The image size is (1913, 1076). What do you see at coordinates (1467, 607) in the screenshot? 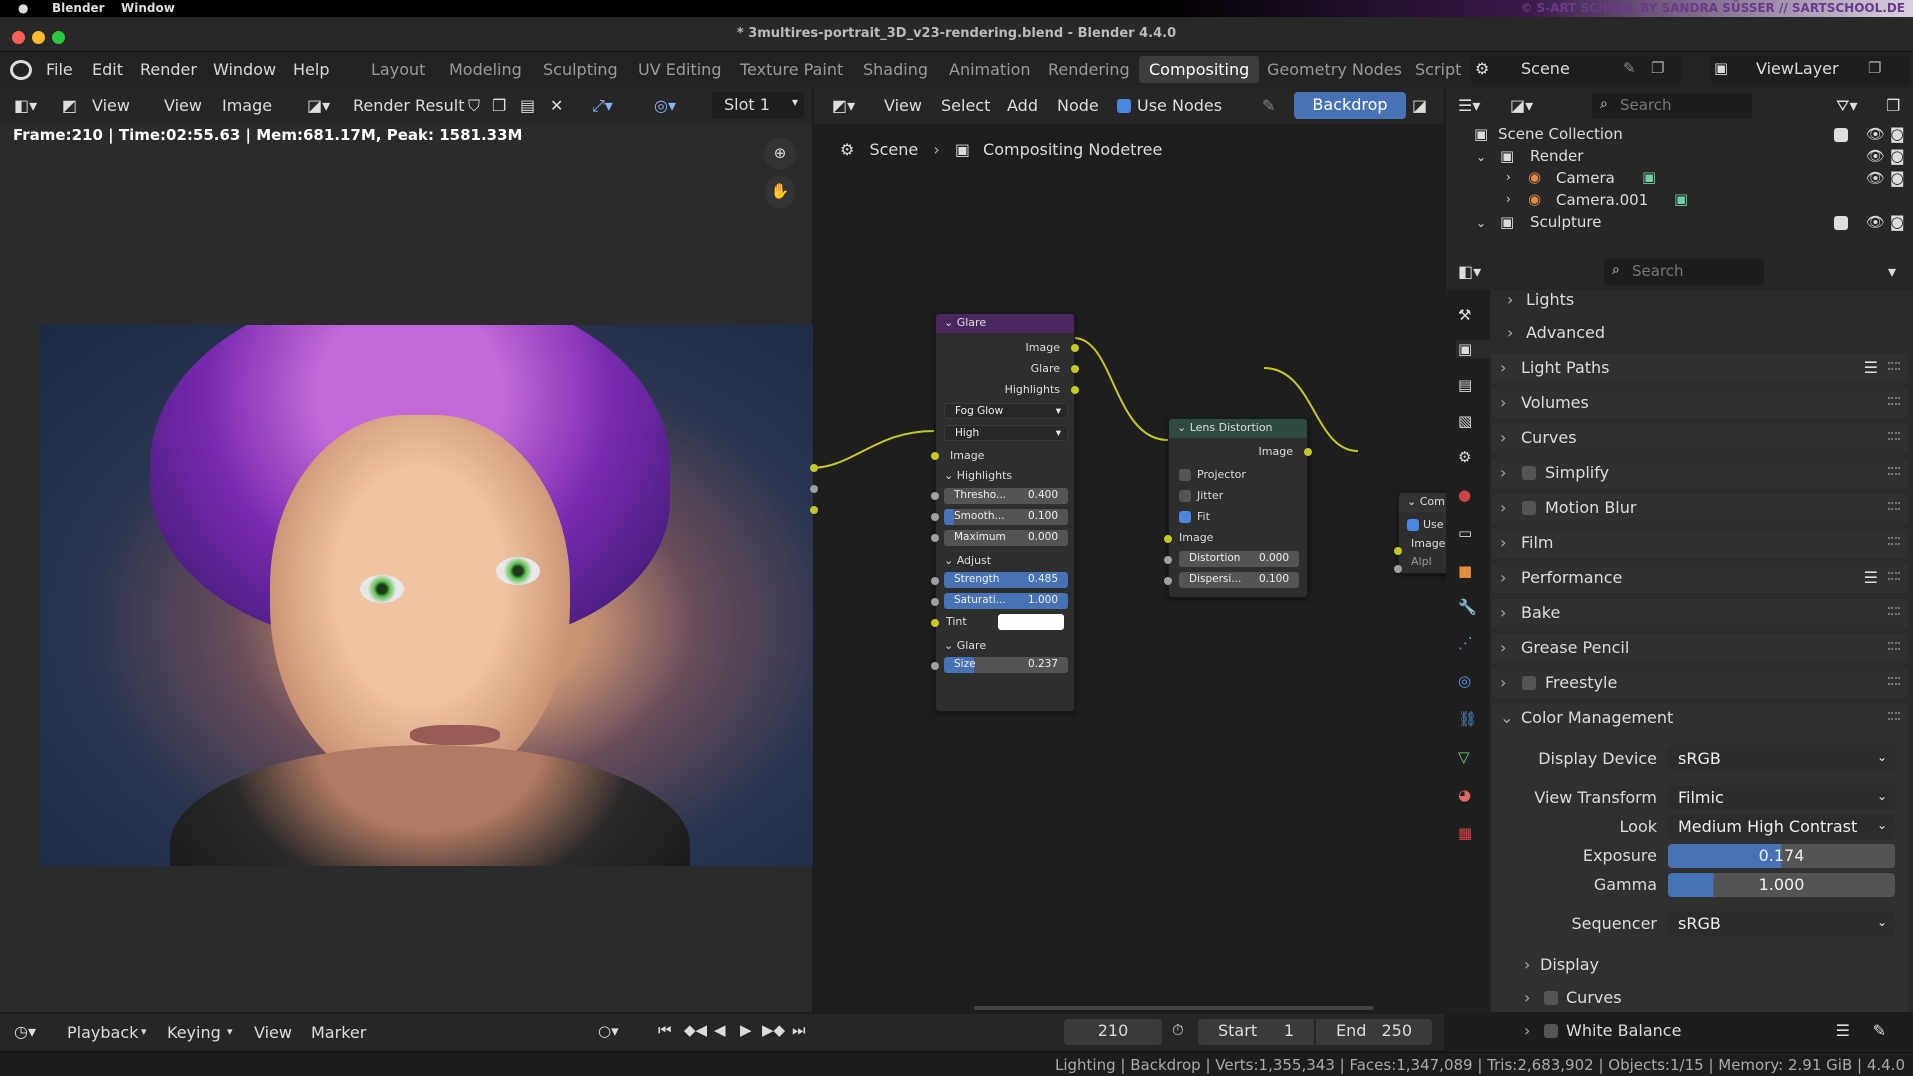
I see `modifier-tab-icon: 🔧` at bounding box center [1467, 607].